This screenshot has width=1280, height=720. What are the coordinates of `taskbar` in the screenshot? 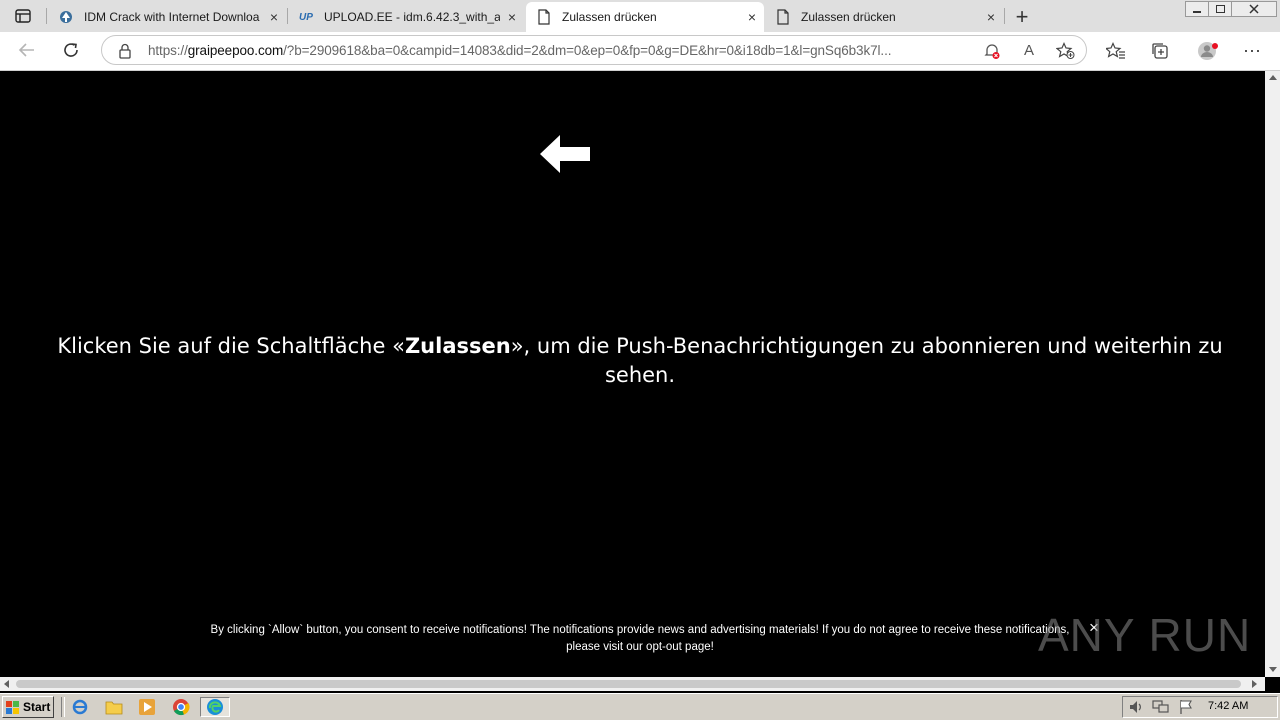 It's located at (640, 706).